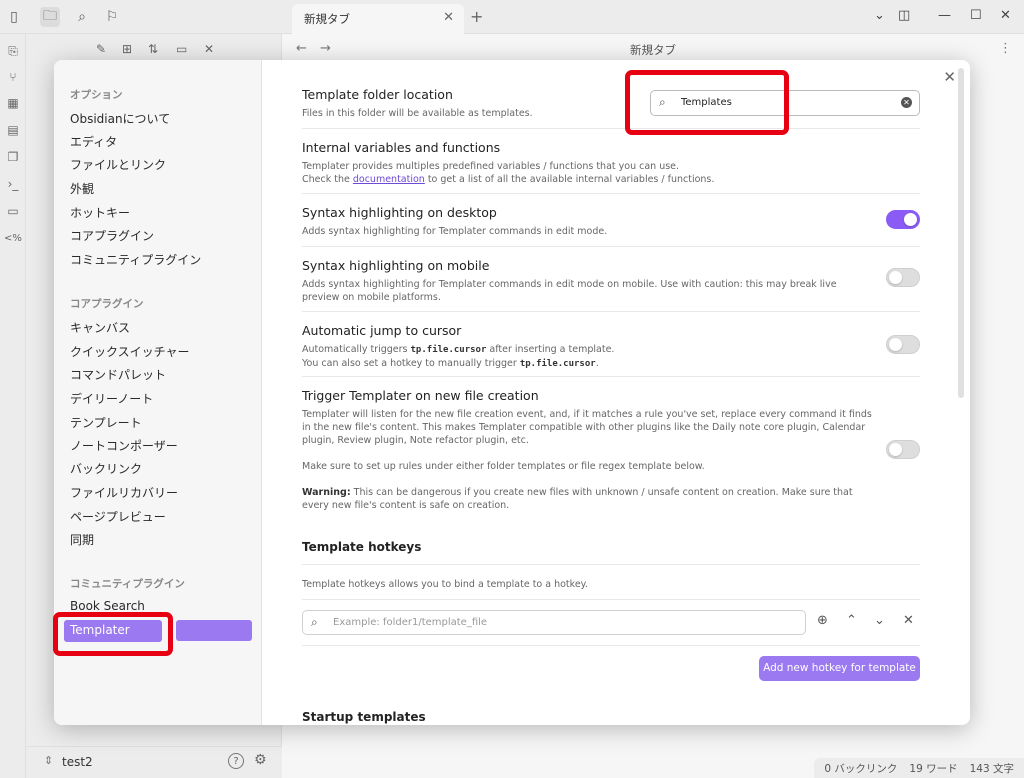  What do you see at coordinates (113, 634) in the screenshot?
I see `highlight-templater-item` at bounding box center [113, 634].